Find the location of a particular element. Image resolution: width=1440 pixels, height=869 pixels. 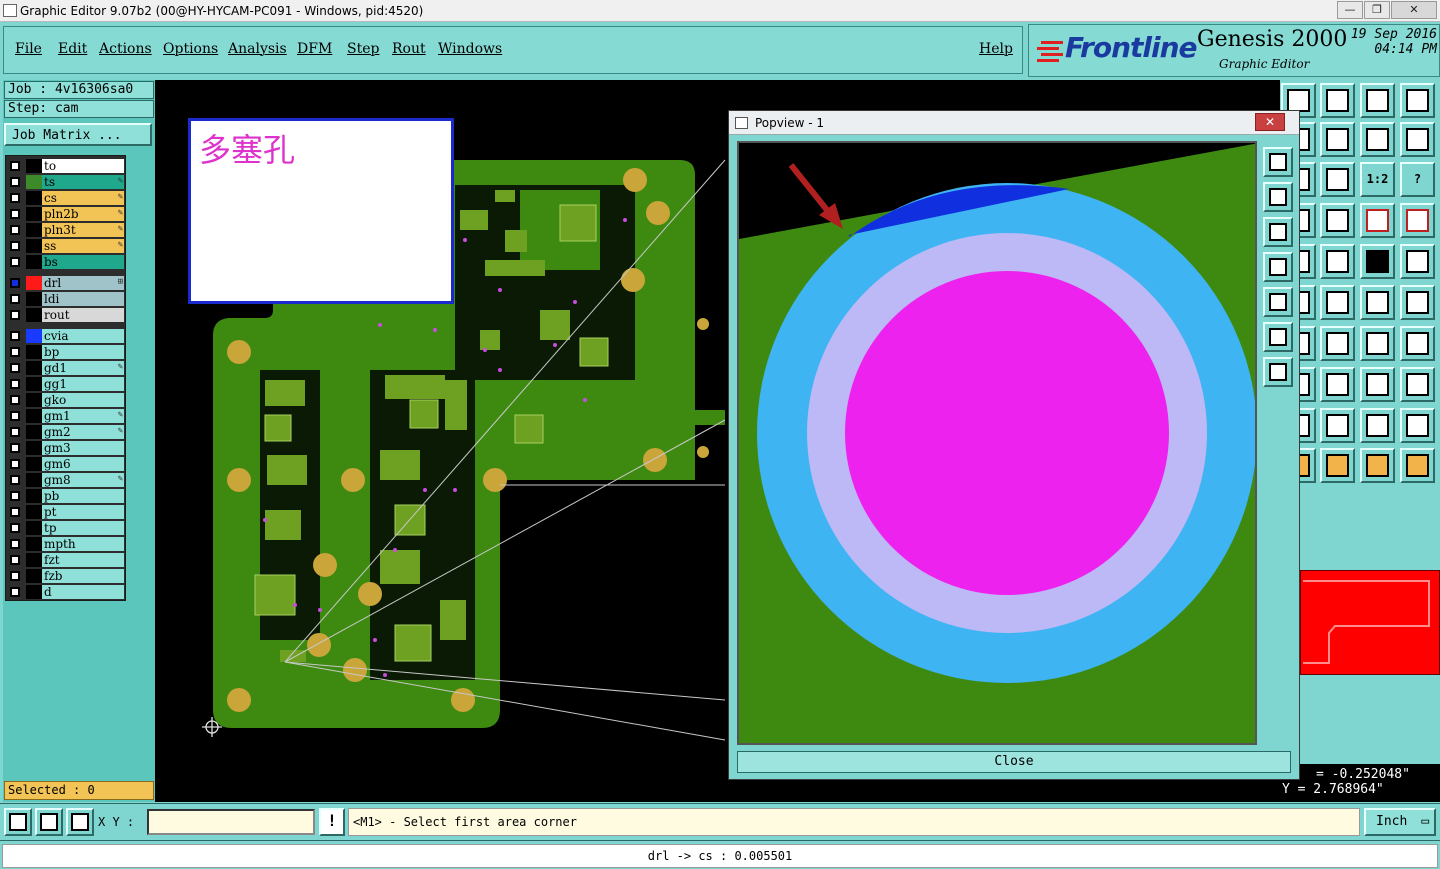

layer-name: pb is located at coordinates (83, 496).